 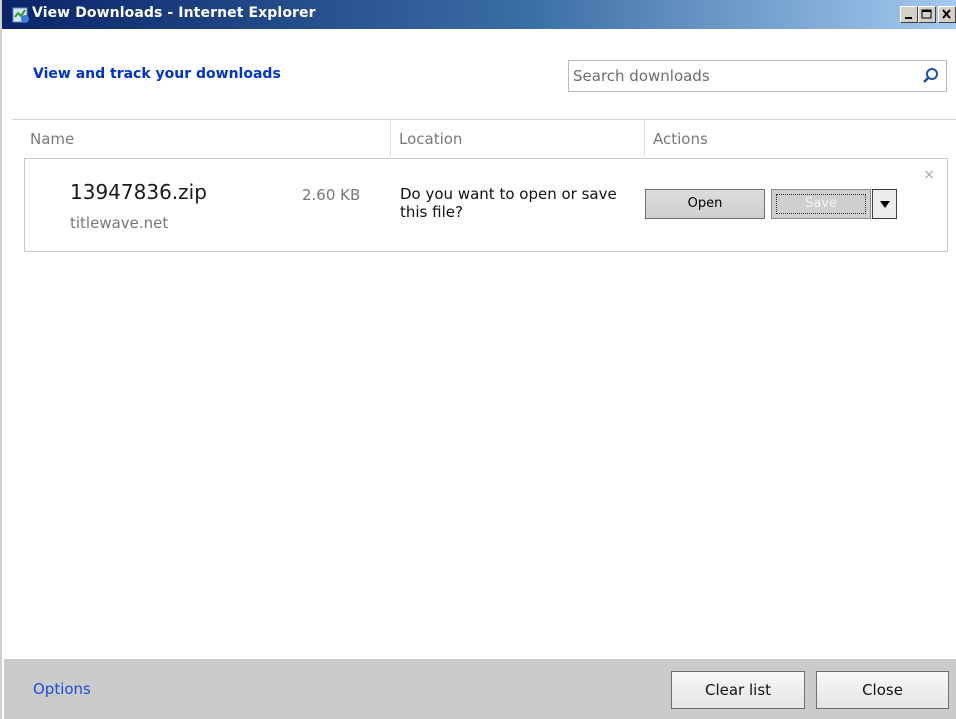 I want to click on search-box, so click(x=757, y=76).